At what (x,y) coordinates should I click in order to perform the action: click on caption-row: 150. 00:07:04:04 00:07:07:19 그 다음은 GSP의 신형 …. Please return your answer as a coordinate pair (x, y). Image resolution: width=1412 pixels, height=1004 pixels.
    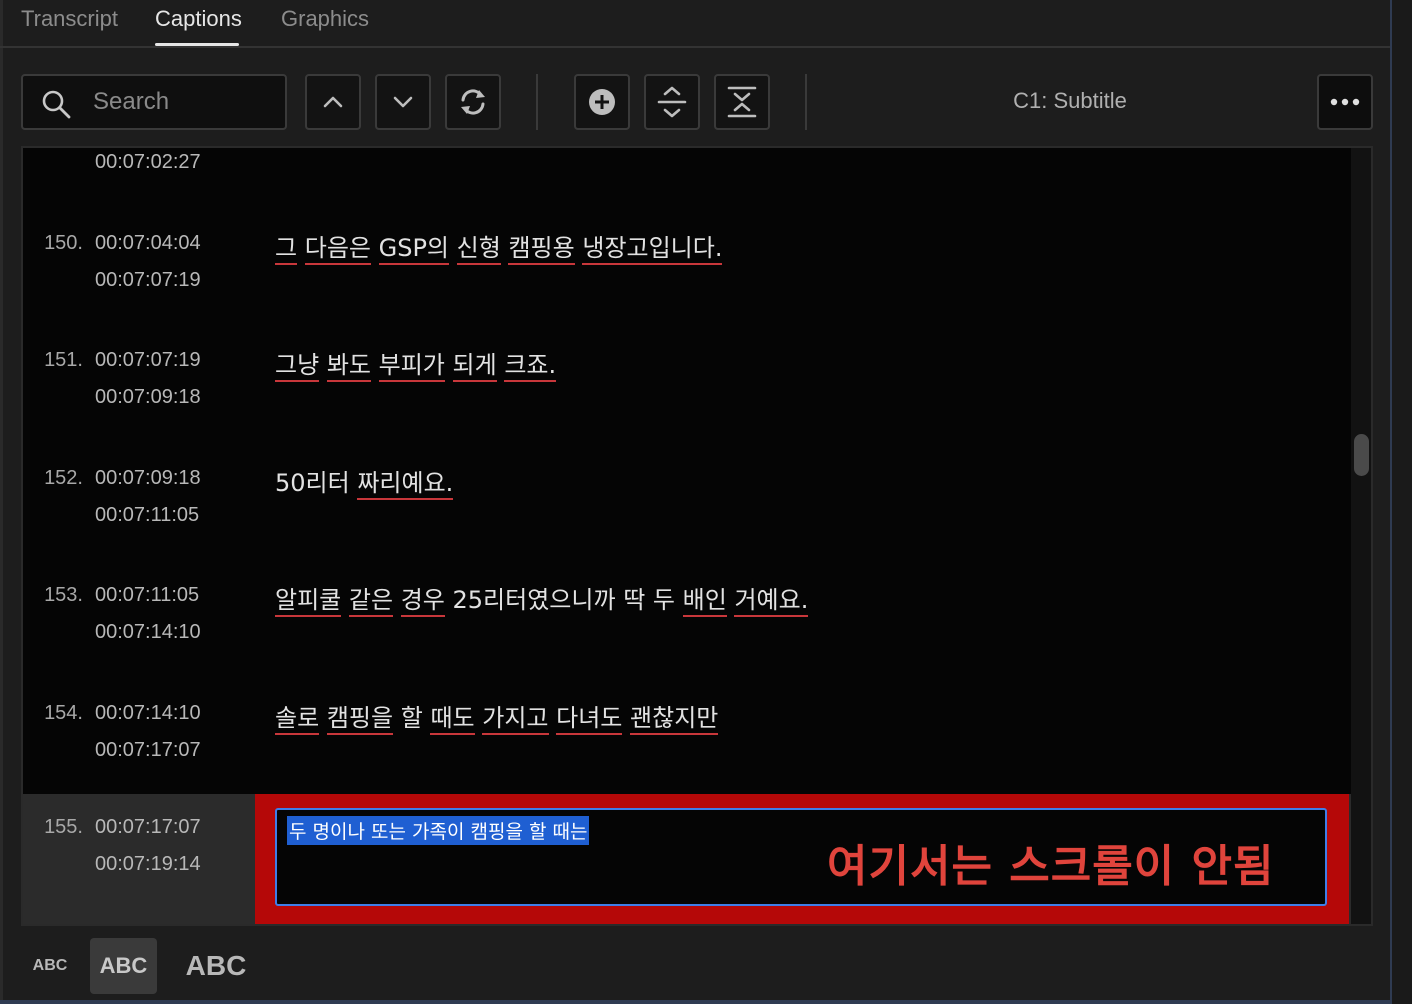
    Looking at the image, I should click on (688, 273).